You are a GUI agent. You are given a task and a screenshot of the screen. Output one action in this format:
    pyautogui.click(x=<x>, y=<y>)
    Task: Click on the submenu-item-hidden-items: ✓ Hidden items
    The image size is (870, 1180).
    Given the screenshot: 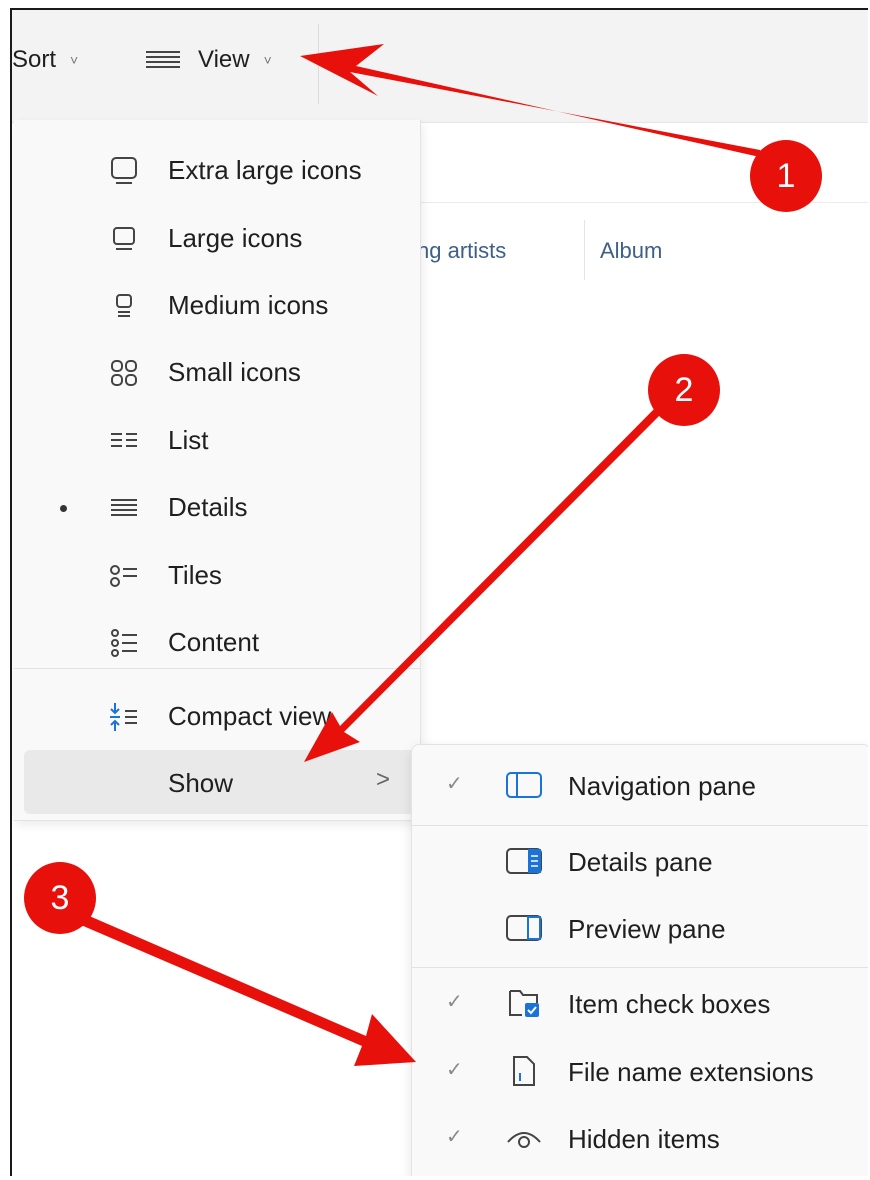 What is the action you would take?
    pyautogui.click(x=640, y=1138)
    